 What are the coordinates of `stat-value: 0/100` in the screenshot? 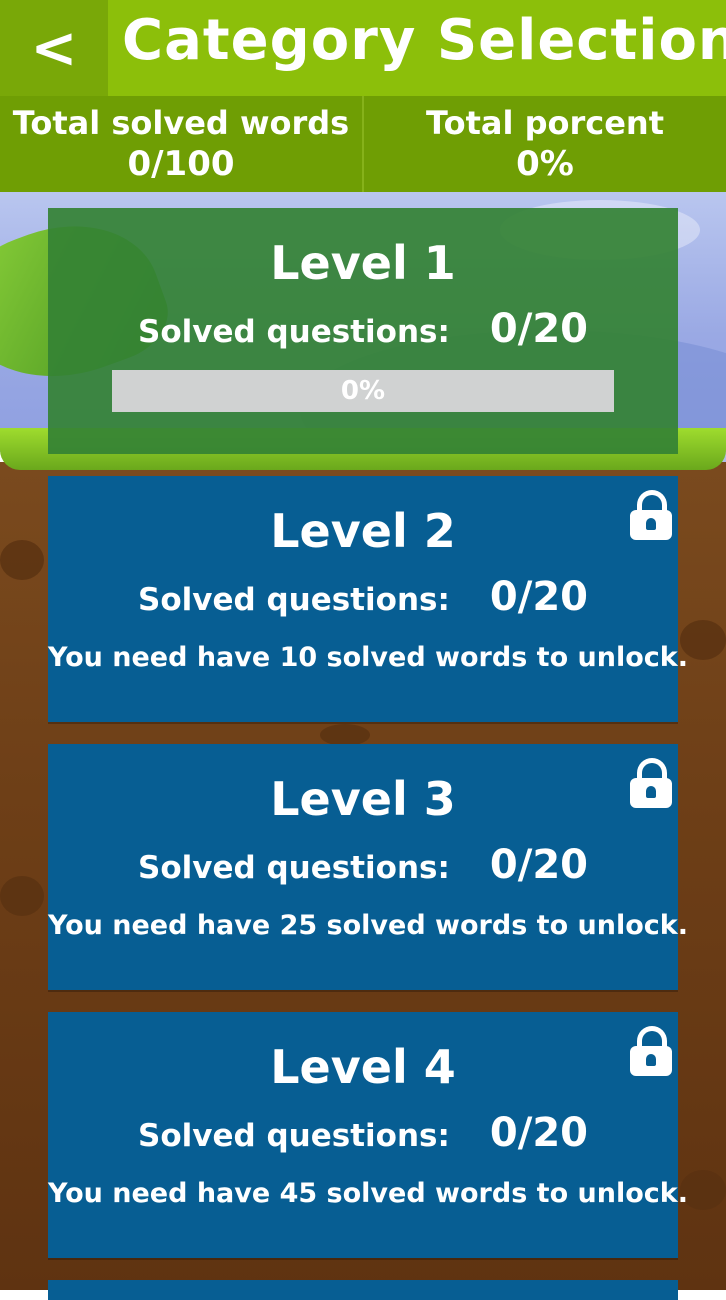 It's located at (181, 164).